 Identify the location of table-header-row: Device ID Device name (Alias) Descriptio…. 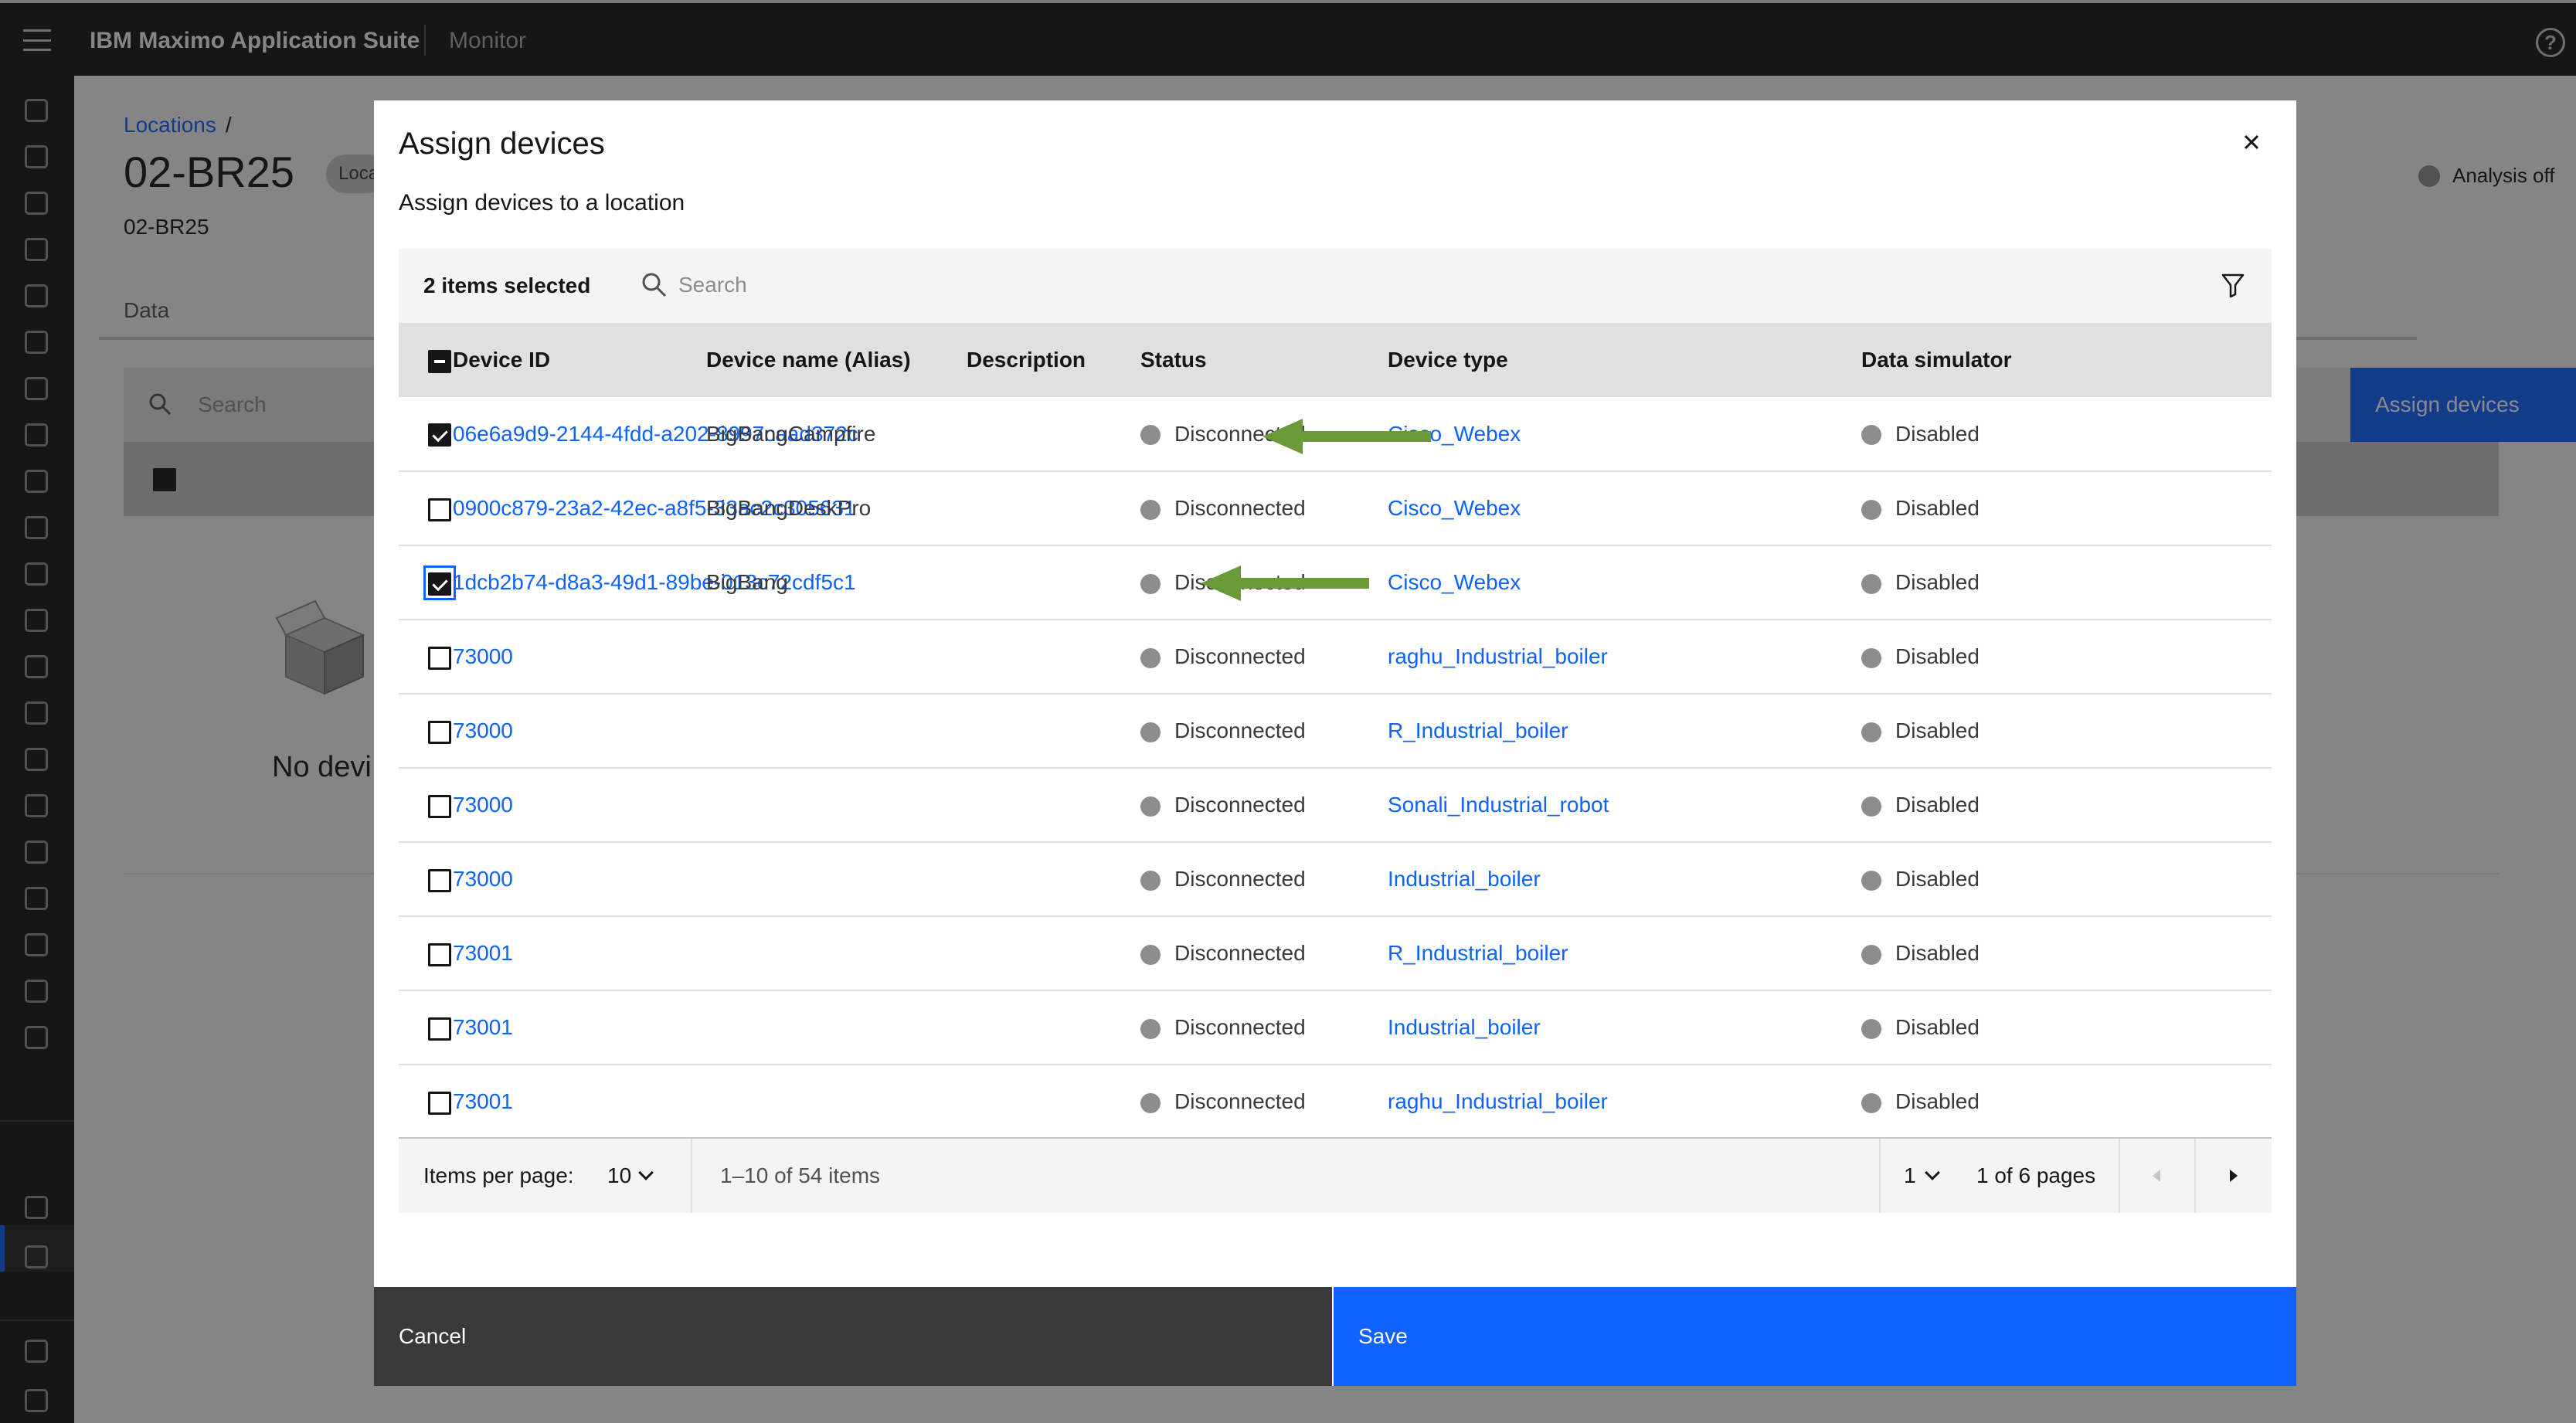
(1335, 360).